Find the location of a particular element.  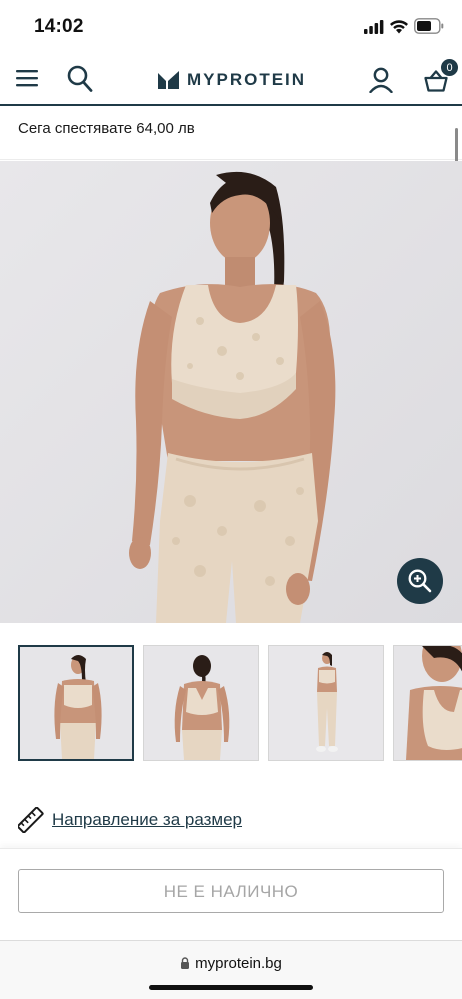

brand-logo: MYPROTEIN is located at coordinates (232, 80).